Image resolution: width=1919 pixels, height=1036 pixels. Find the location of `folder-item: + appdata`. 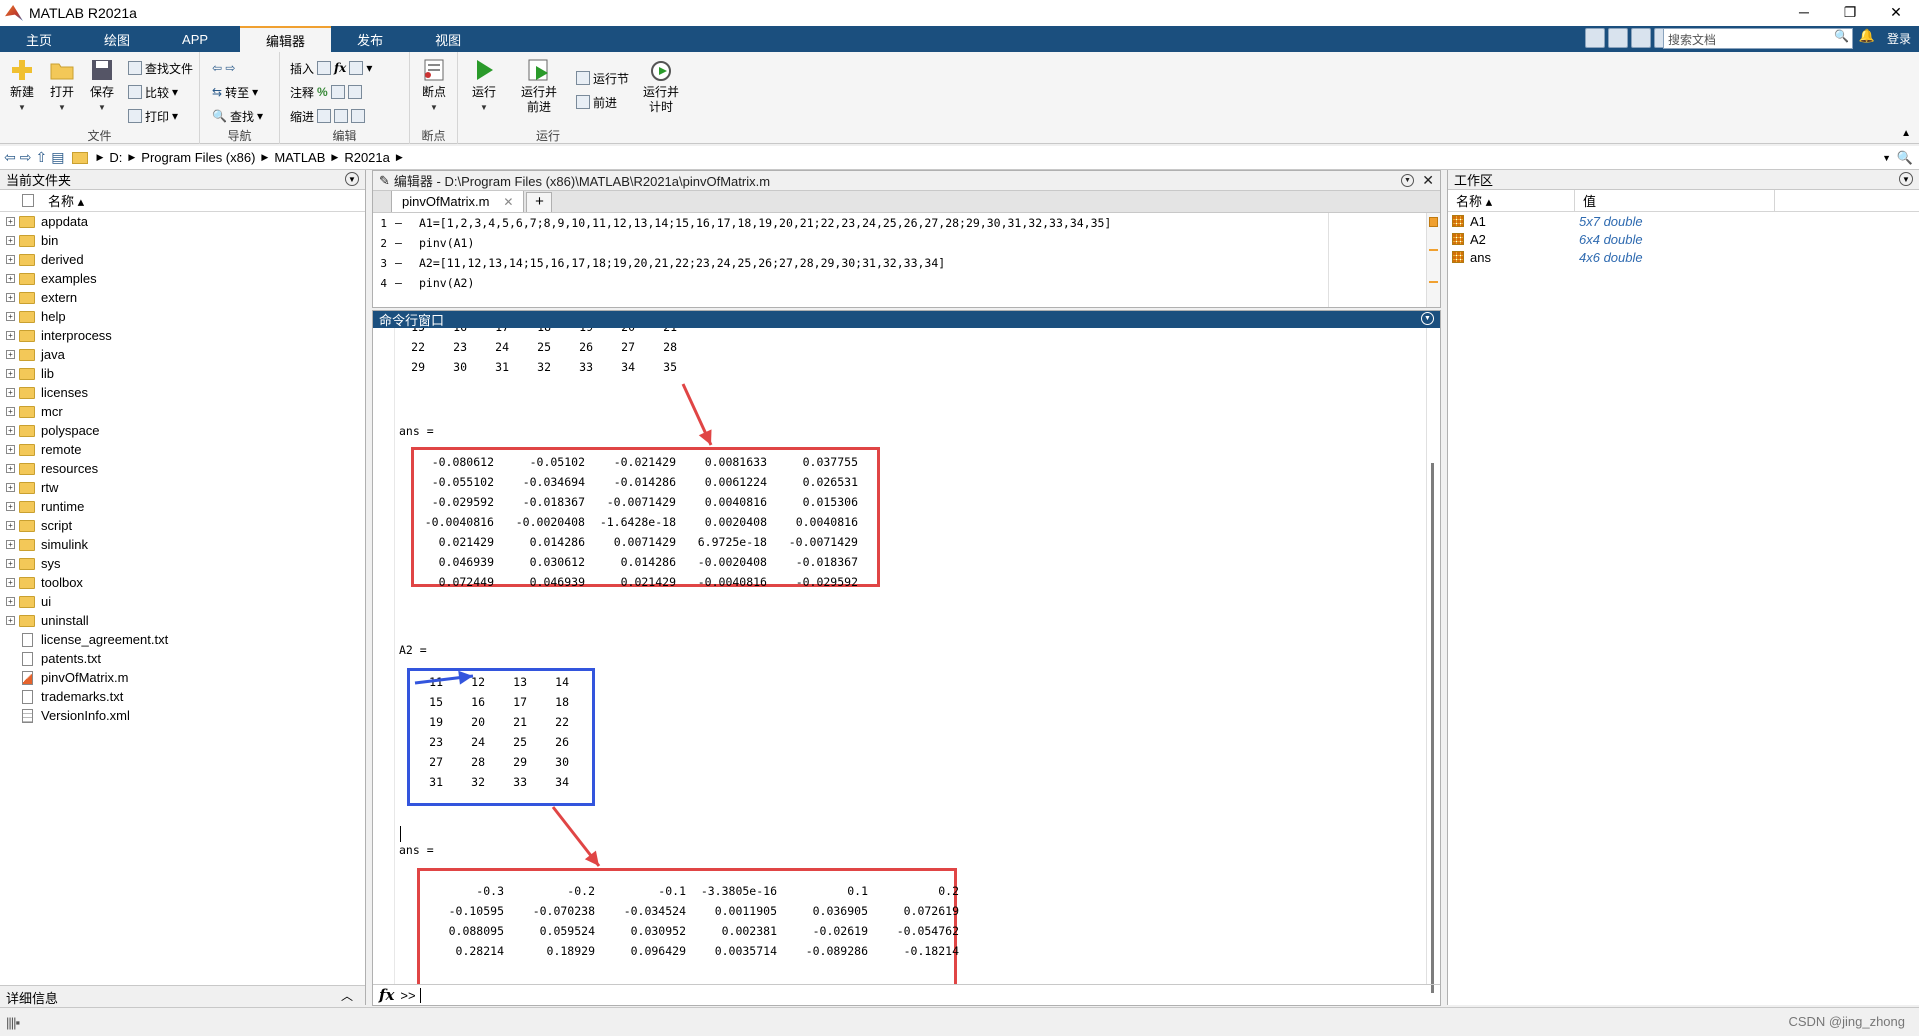

folder-item: + appdata is located at coordinates (182, 221).